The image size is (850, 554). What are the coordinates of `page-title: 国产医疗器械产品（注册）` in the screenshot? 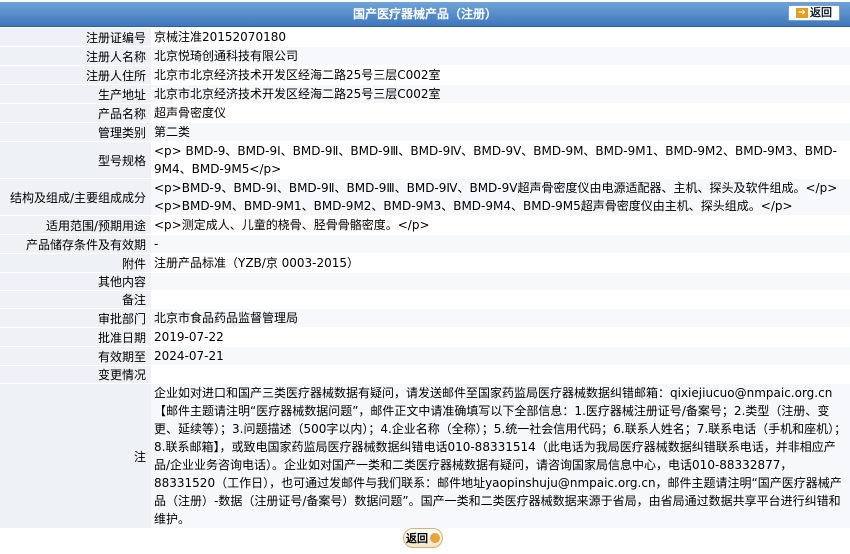 It's located at (424, 14).